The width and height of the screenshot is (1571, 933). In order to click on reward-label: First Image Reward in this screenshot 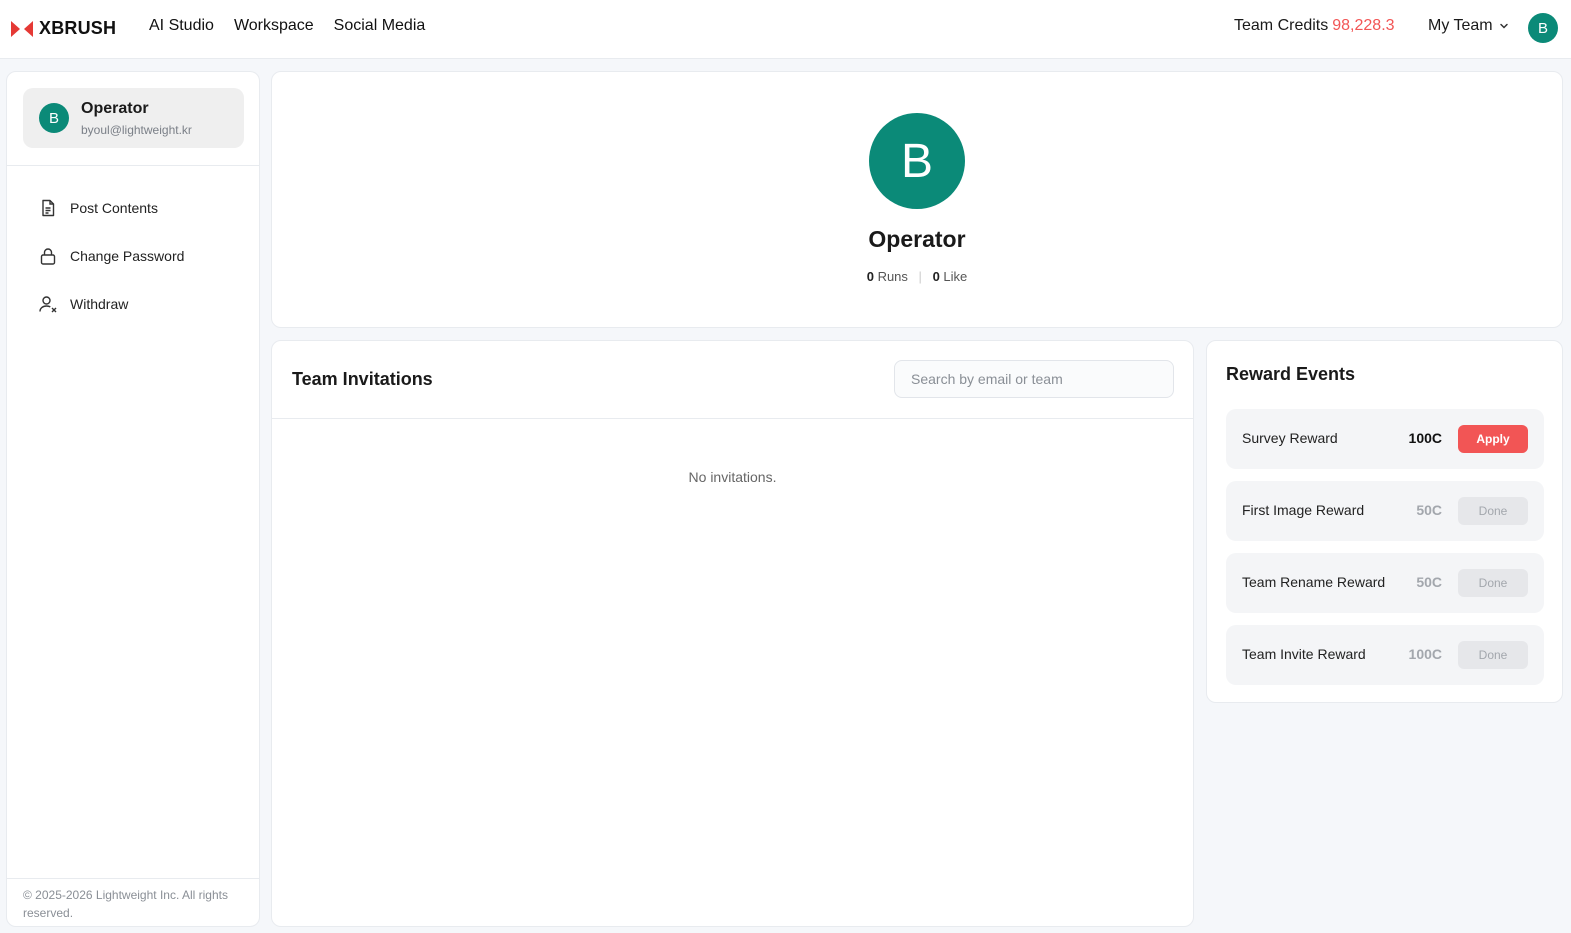, I will do `click(1303, 510)`.